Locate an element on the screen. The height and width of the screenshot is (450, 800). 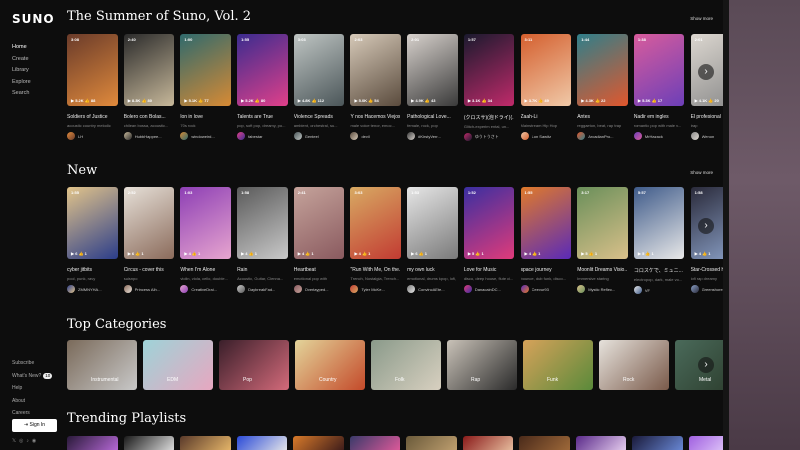
song-cover: 2:40 ▶ 8.3K 👍 80 is located at coordinates (149, 70).